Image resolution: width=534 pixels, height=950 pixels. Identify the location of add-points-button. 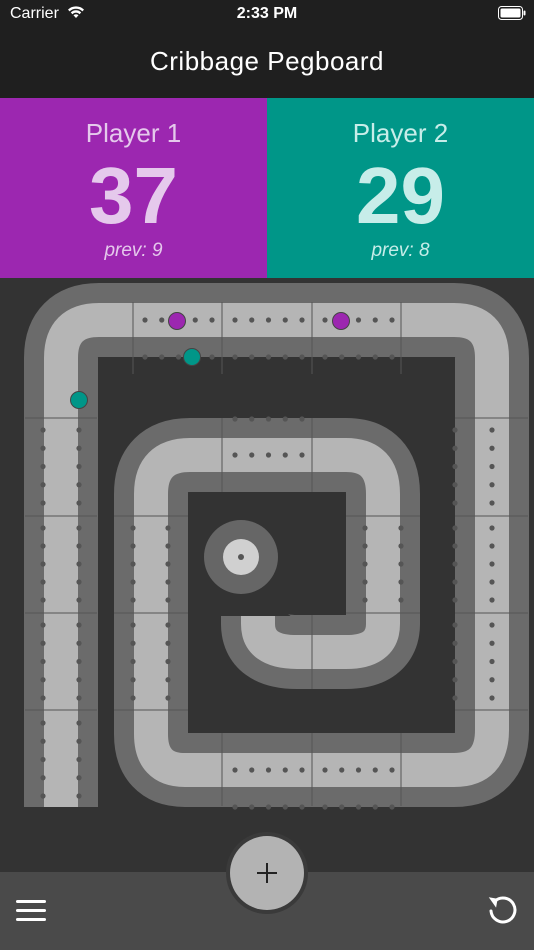
(267, 873).